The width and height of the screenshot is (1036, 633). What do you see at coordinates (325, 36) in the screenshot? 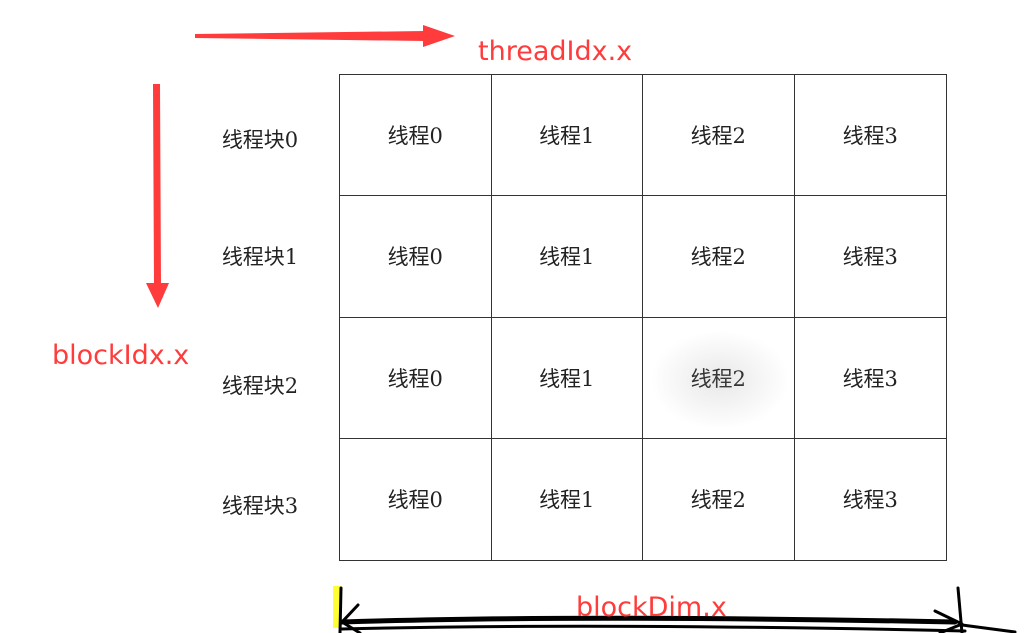
I see `thread-idx-arrow` at bounding box center [325, 36].